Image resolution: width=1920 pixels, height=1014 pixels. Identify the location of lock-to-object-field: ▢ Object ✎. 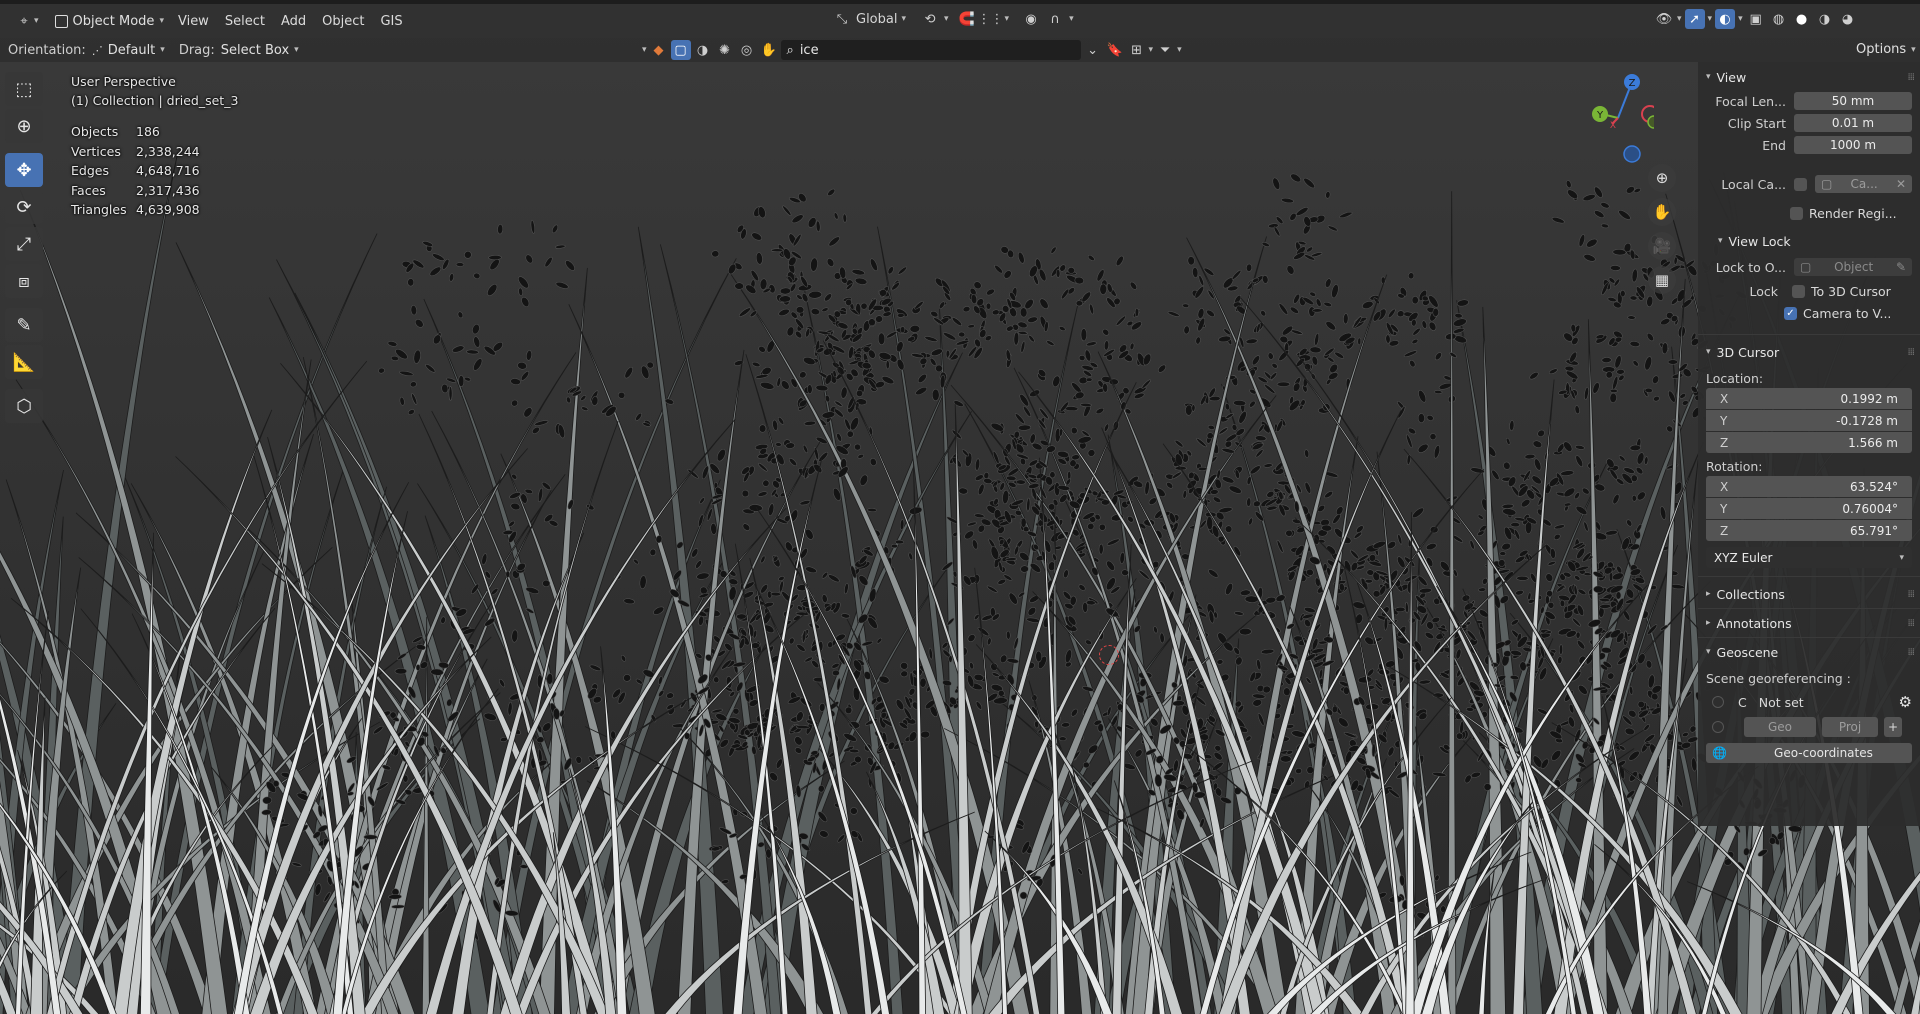
(1853, 267).